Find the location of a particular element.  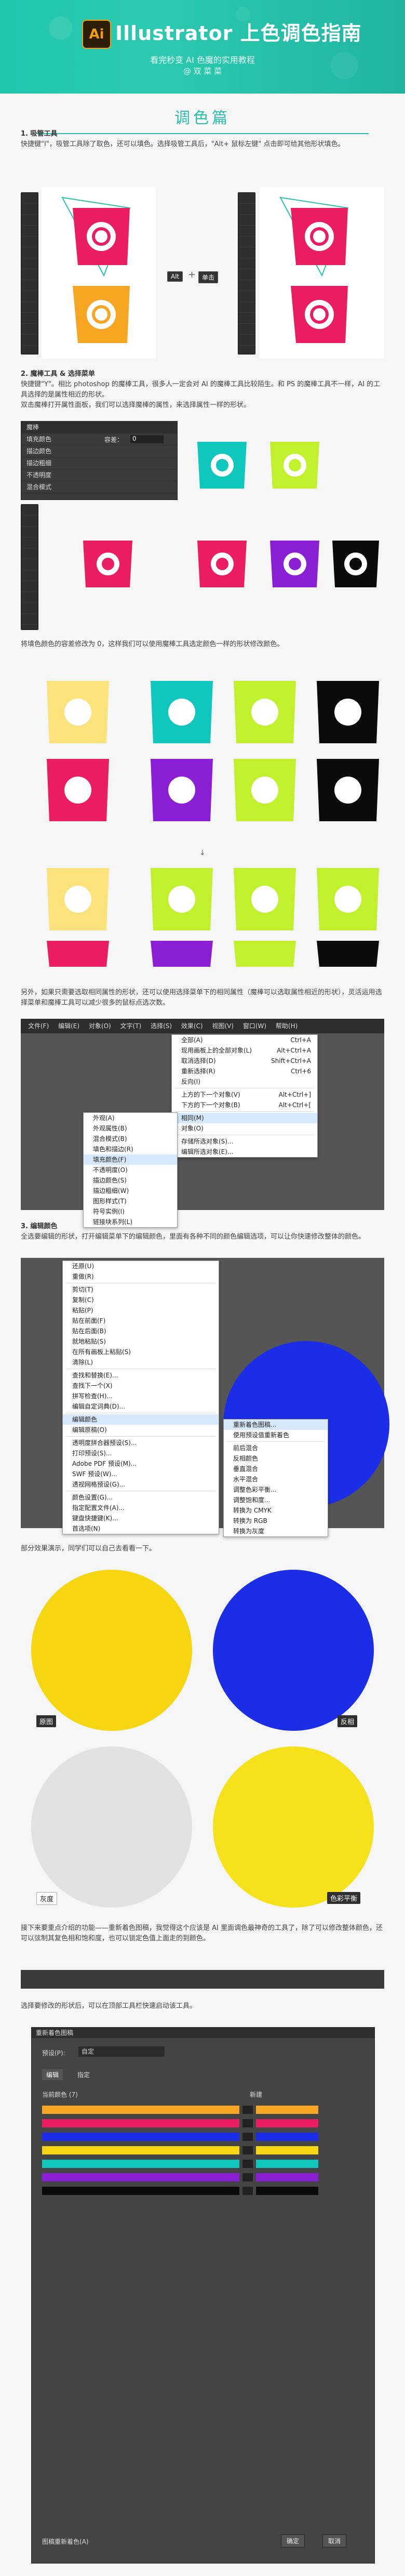

convert-grayscale: 转换为灰度 is located at coordinates (249, 1531).